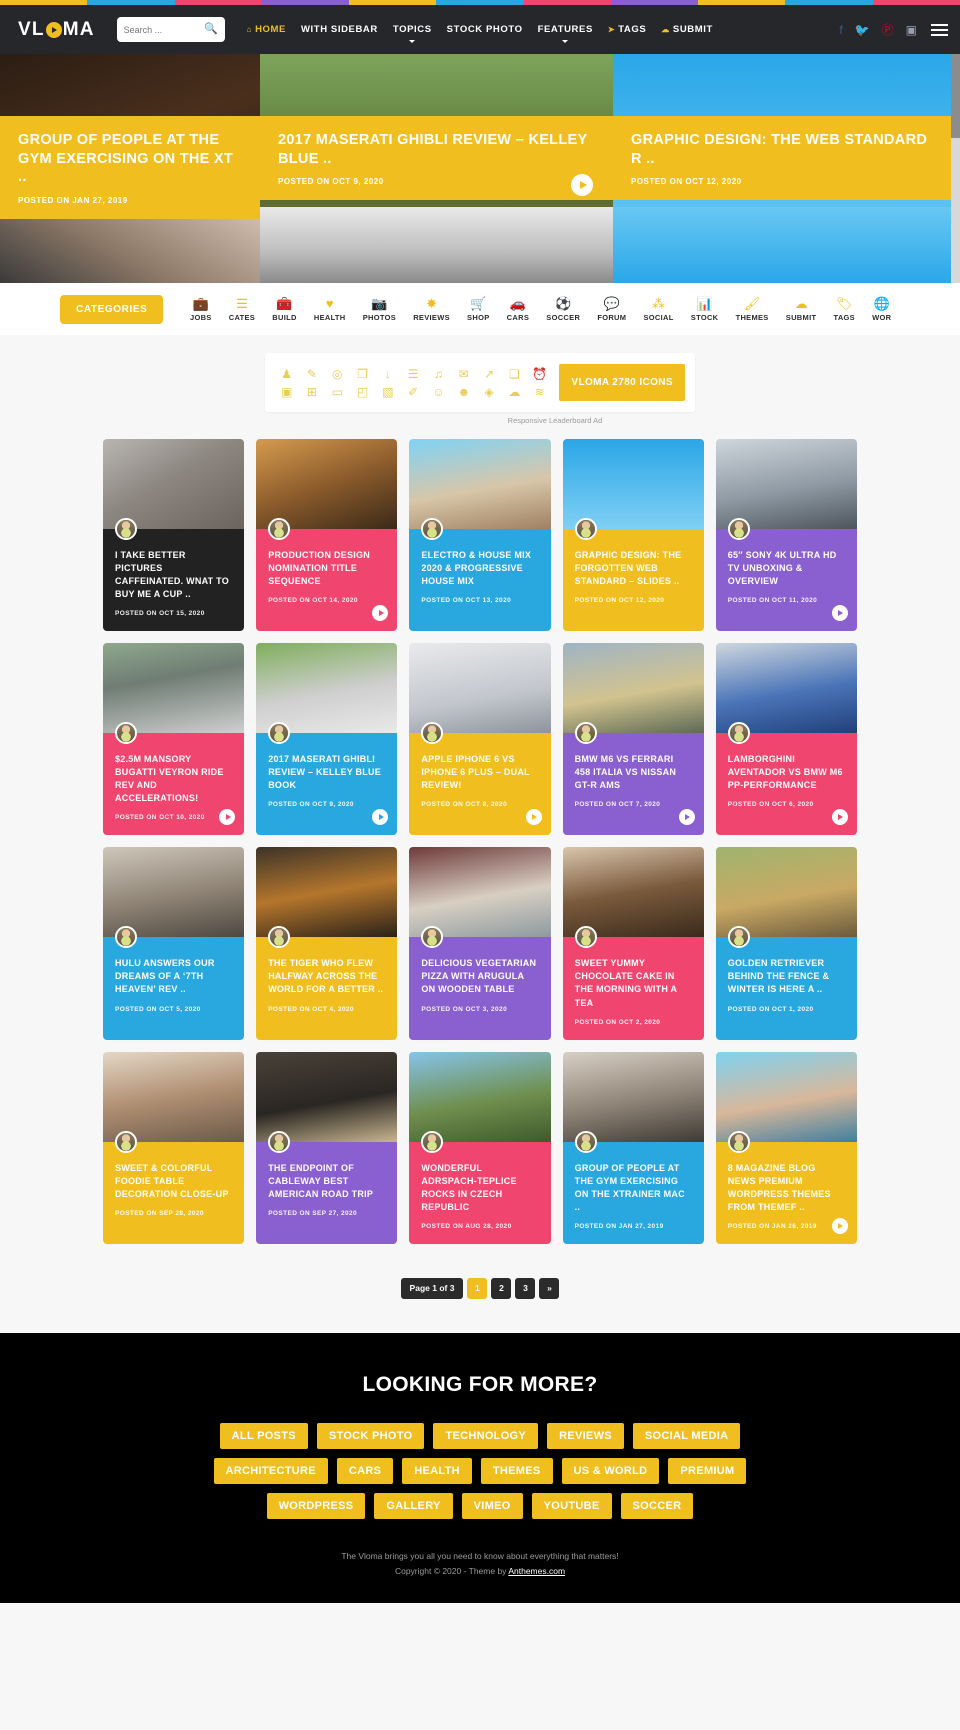 The width and height of the screenshot is (960, 1730). I want to click on nav-item-submit: ☁ SUBMIT, so click(687, 29).